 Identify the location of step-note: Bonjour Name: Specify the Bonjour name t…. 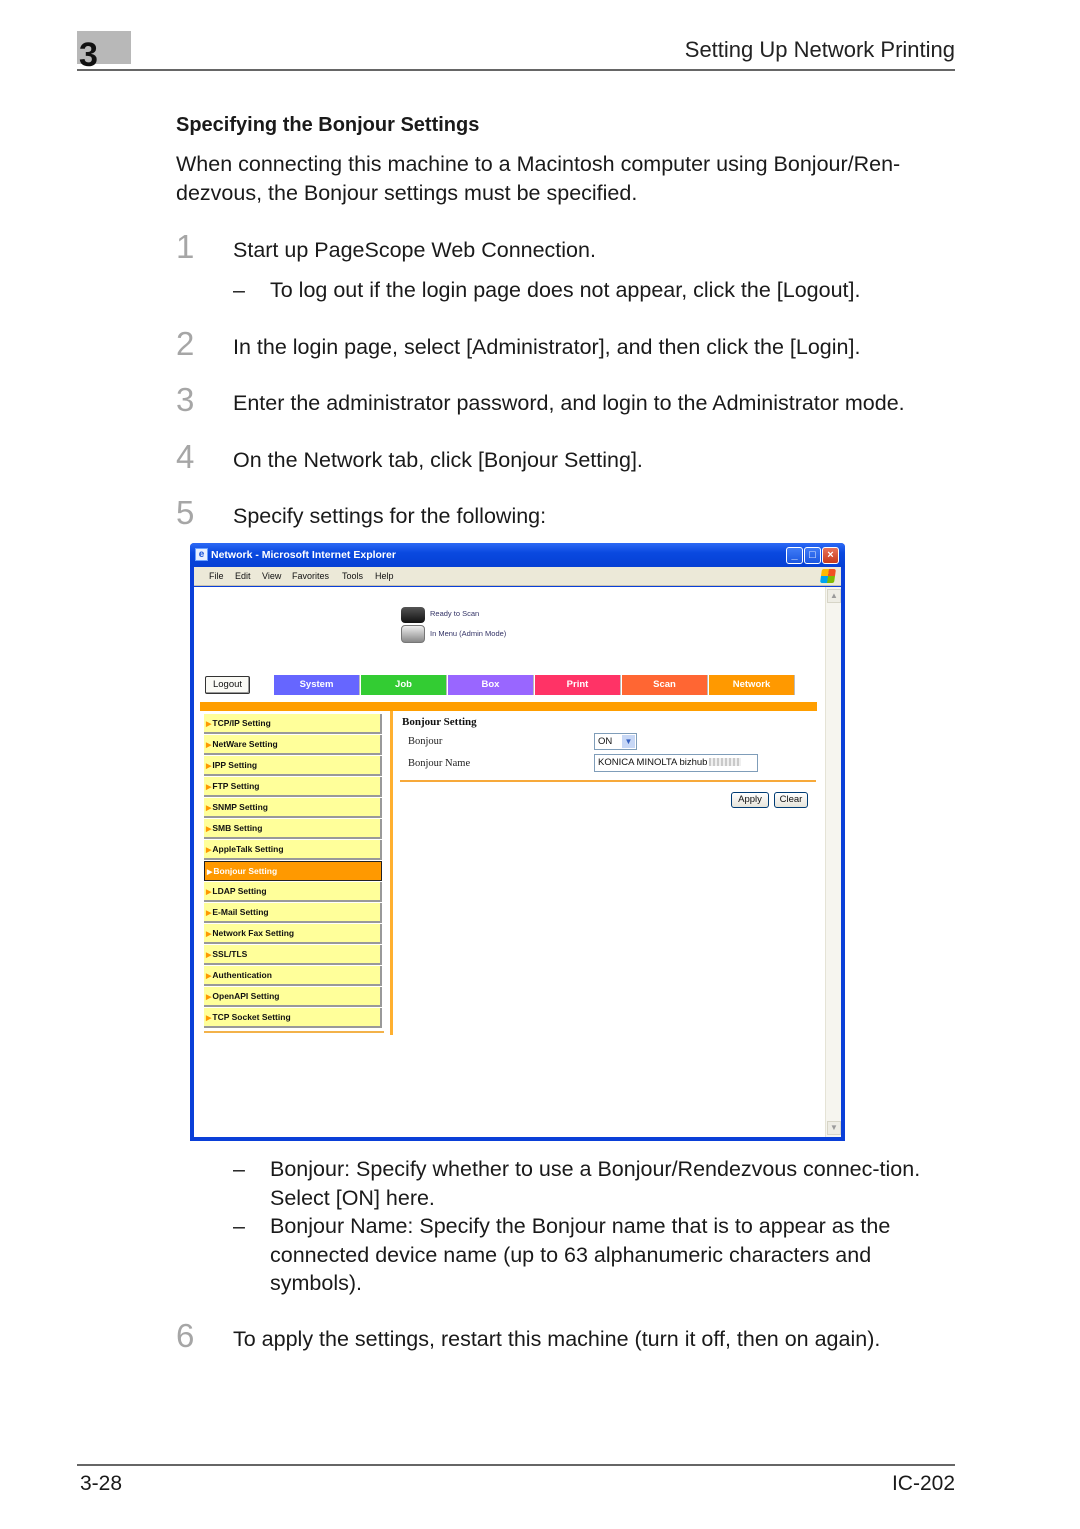
(580, 1254).